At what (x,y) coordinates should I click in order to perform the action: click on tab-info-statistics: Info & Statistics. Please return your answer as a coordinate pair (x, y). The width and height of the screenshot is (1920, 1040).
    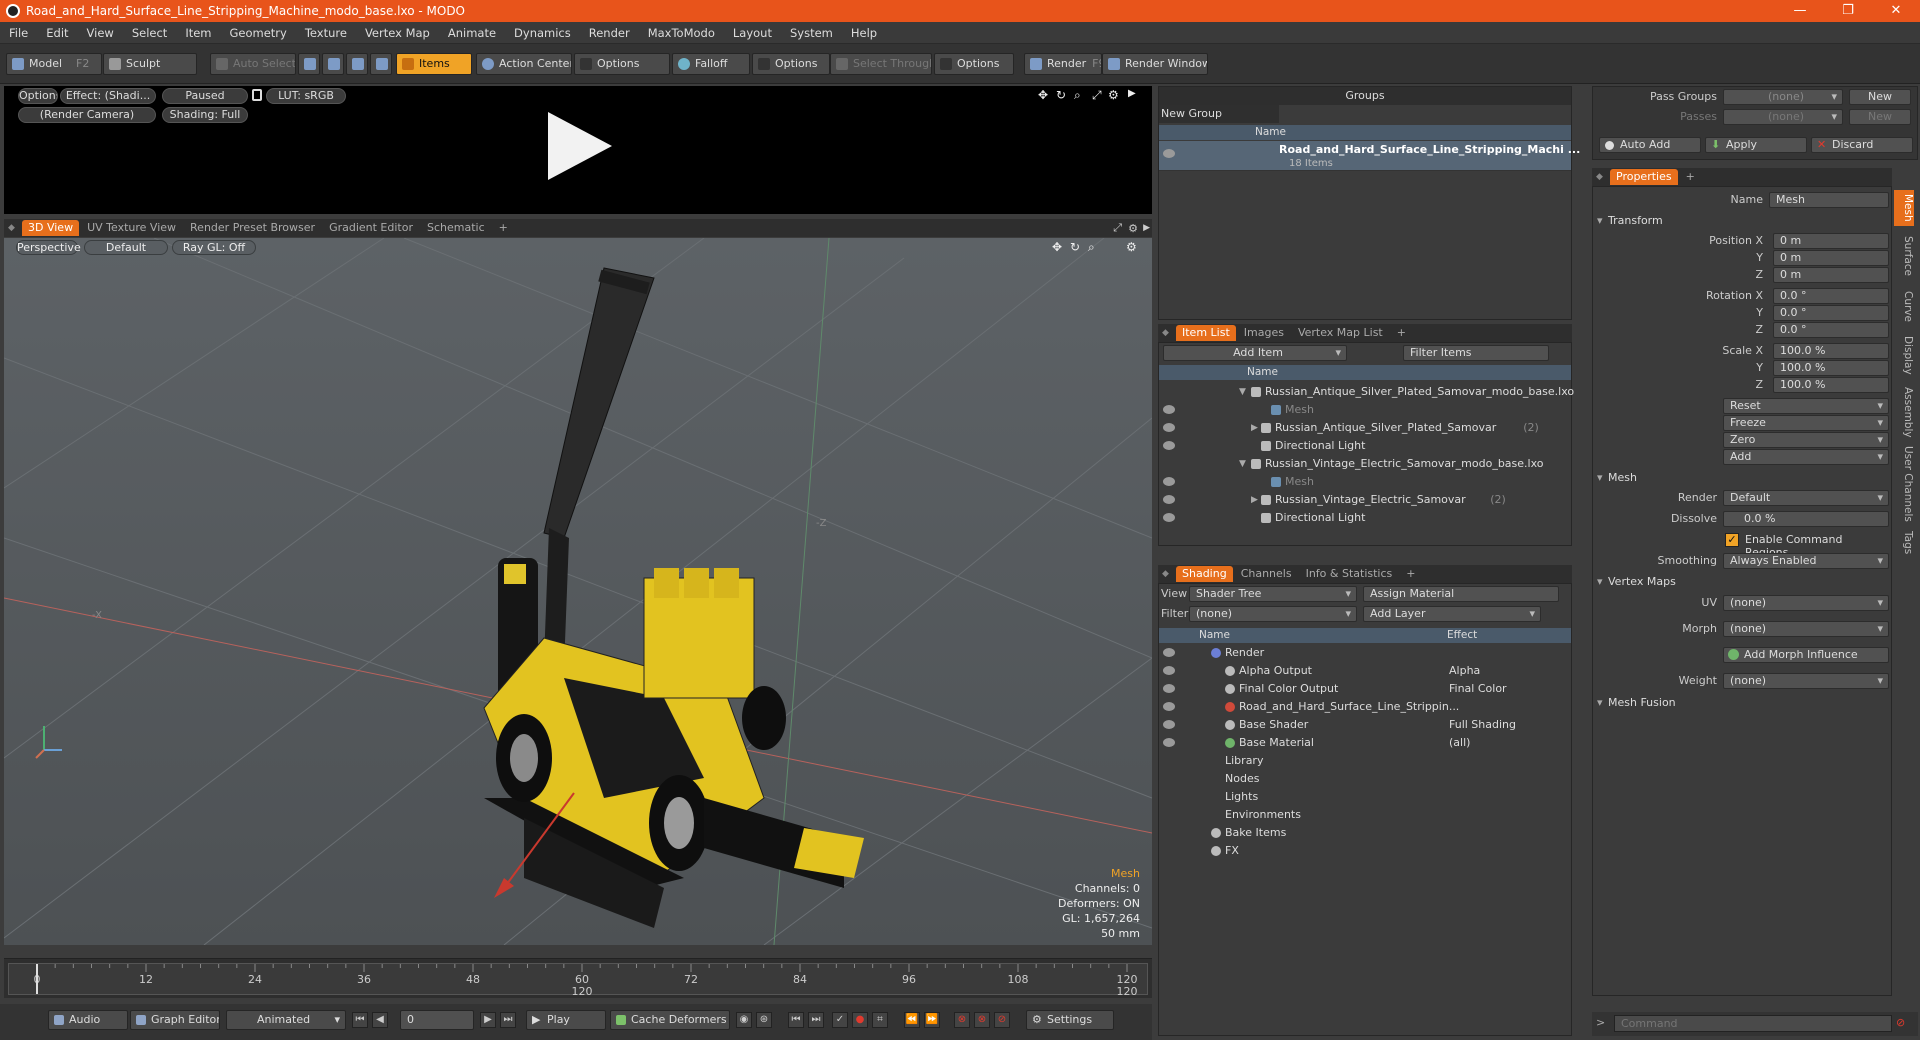
    Looking at the image, I should click on (1349, 574).